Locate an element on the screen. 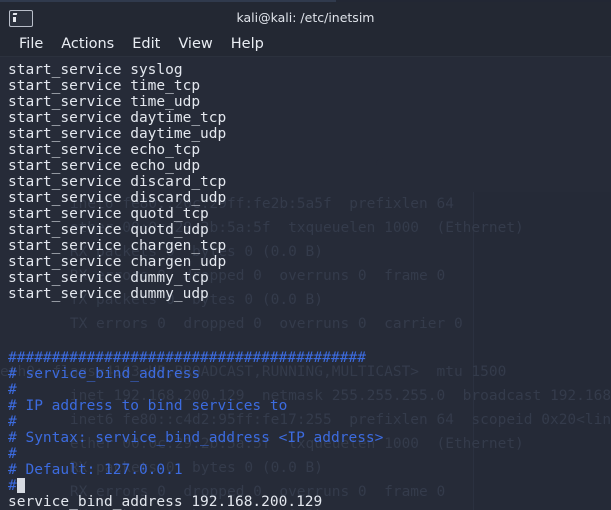 This screenshot has width=611, height=510. terminal-line-text: start_service time_tcp is located at coordinates (104, 86).